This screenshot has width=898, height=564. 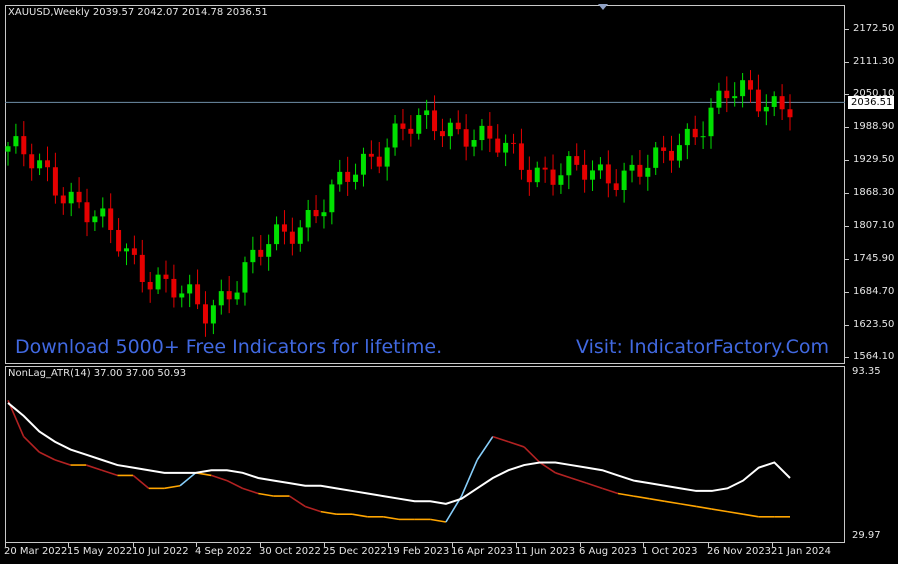 I want to click on time-axis-label: 10 Jul 2022, so click(x=160, y=551).